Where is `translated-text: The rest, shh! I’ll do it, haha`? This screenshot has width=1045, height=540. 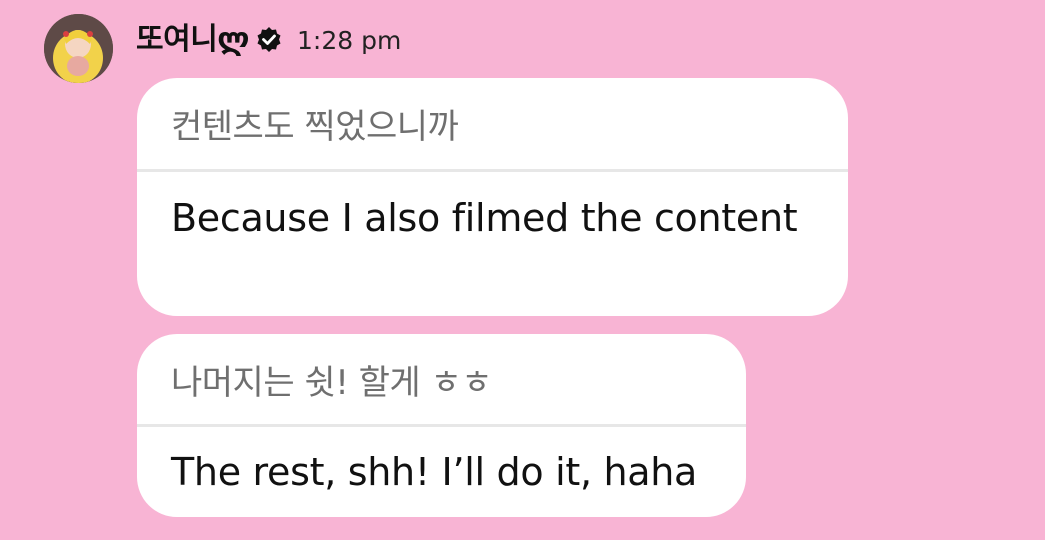 translated-text: The rest, shh! I’ll do it, haha is located at coordinates (434, 472).